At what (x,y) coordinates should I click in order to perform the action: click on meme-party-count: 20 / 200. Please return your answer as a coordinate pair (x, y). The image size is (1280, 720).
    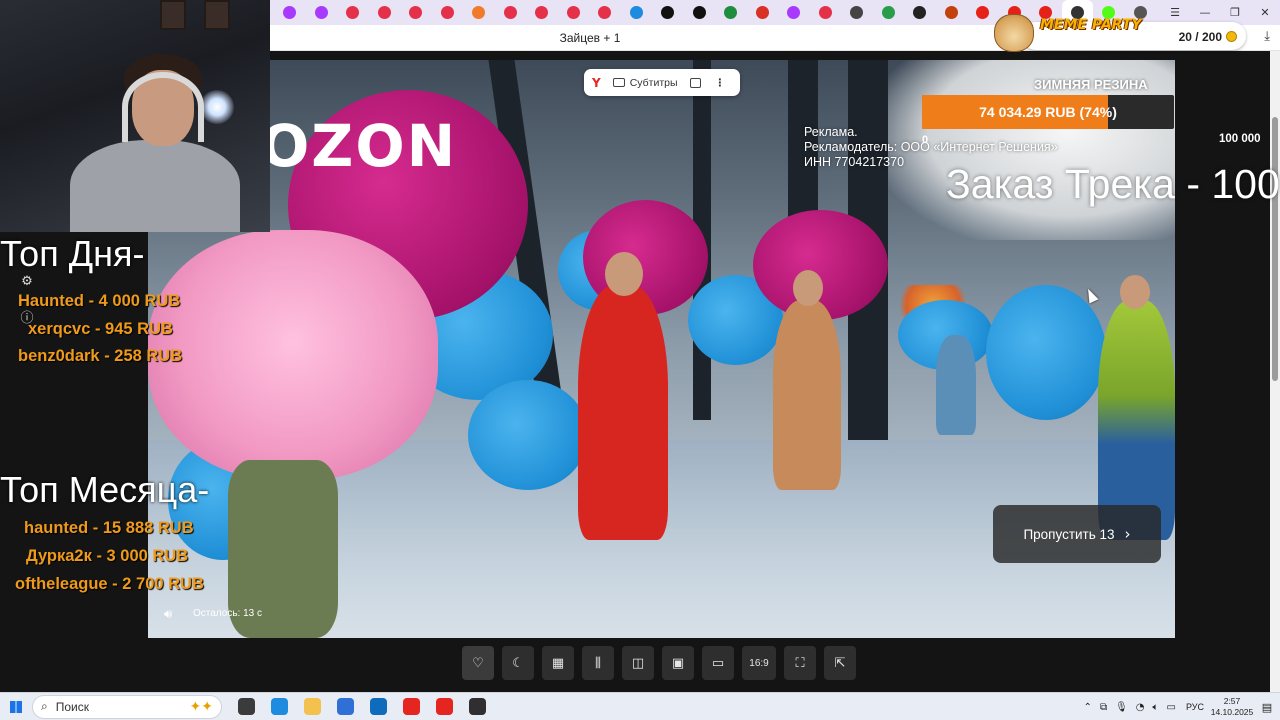
    Looking at the image, I should click on (1200, 37).